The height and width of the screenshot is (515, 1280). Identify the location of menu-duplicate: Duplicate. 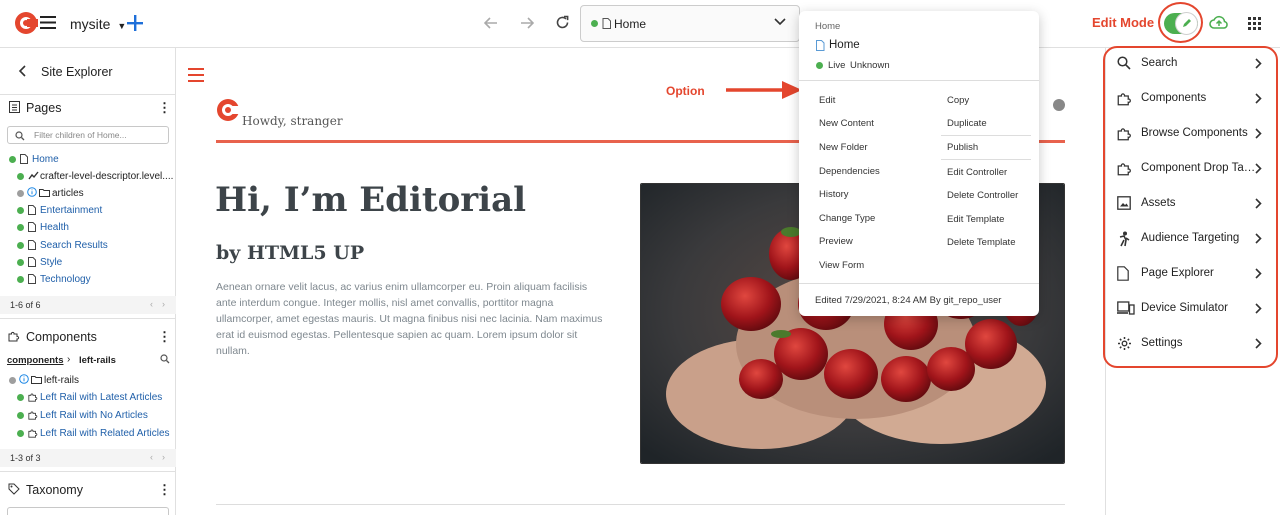
(967, 123).